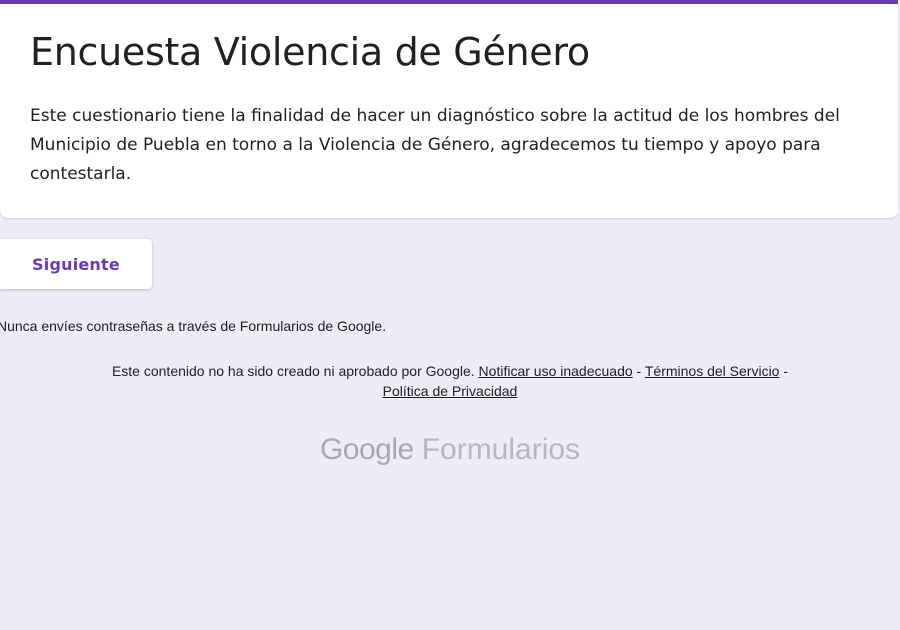  Describe the element at coordinates (76, 264) in the screenshot. I see `next-button: Siguiente` at that location.